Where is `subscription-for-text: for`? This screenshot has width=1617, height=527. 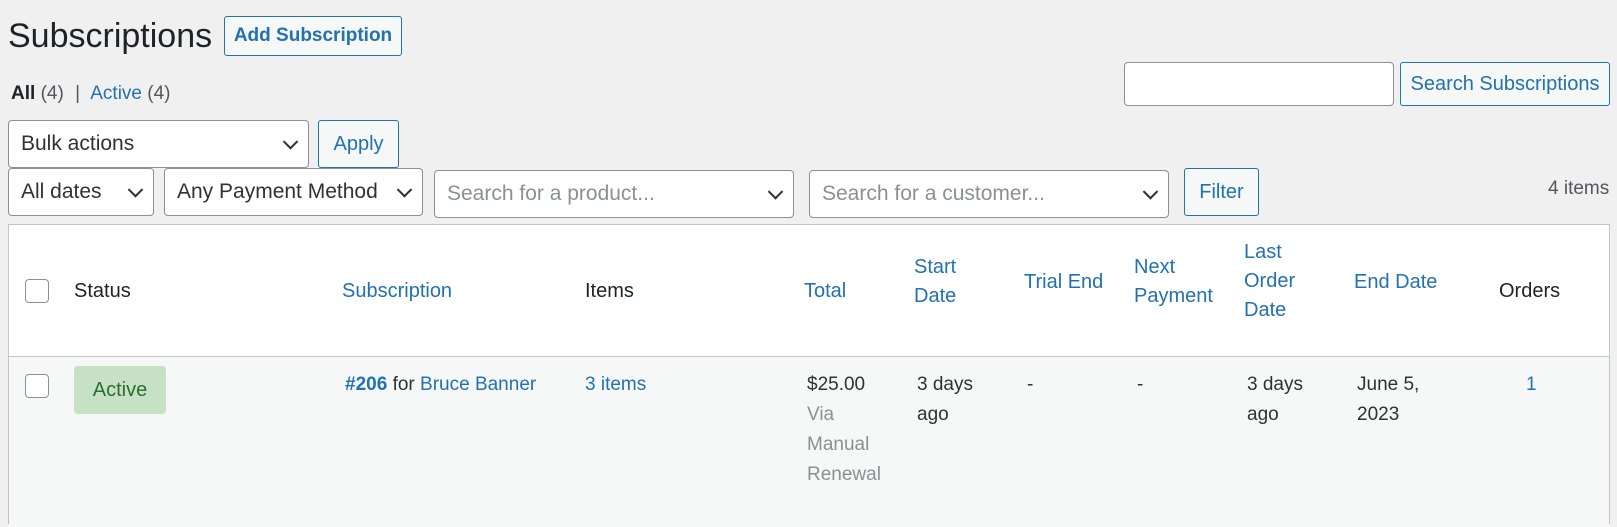 subscription-for-text: for is located at coordinates (403, 384).